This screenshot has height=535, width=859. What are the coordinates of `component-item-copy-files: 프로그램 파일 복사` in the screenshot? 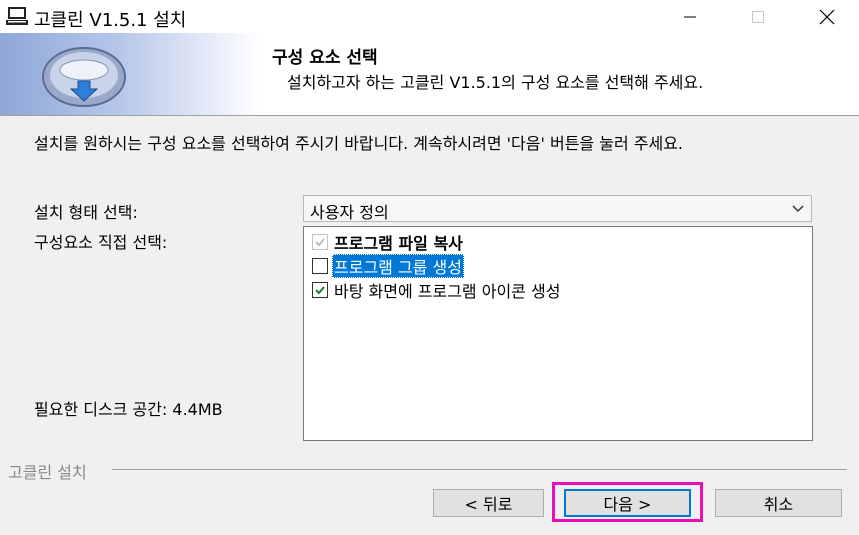 It's located at (388, 242).